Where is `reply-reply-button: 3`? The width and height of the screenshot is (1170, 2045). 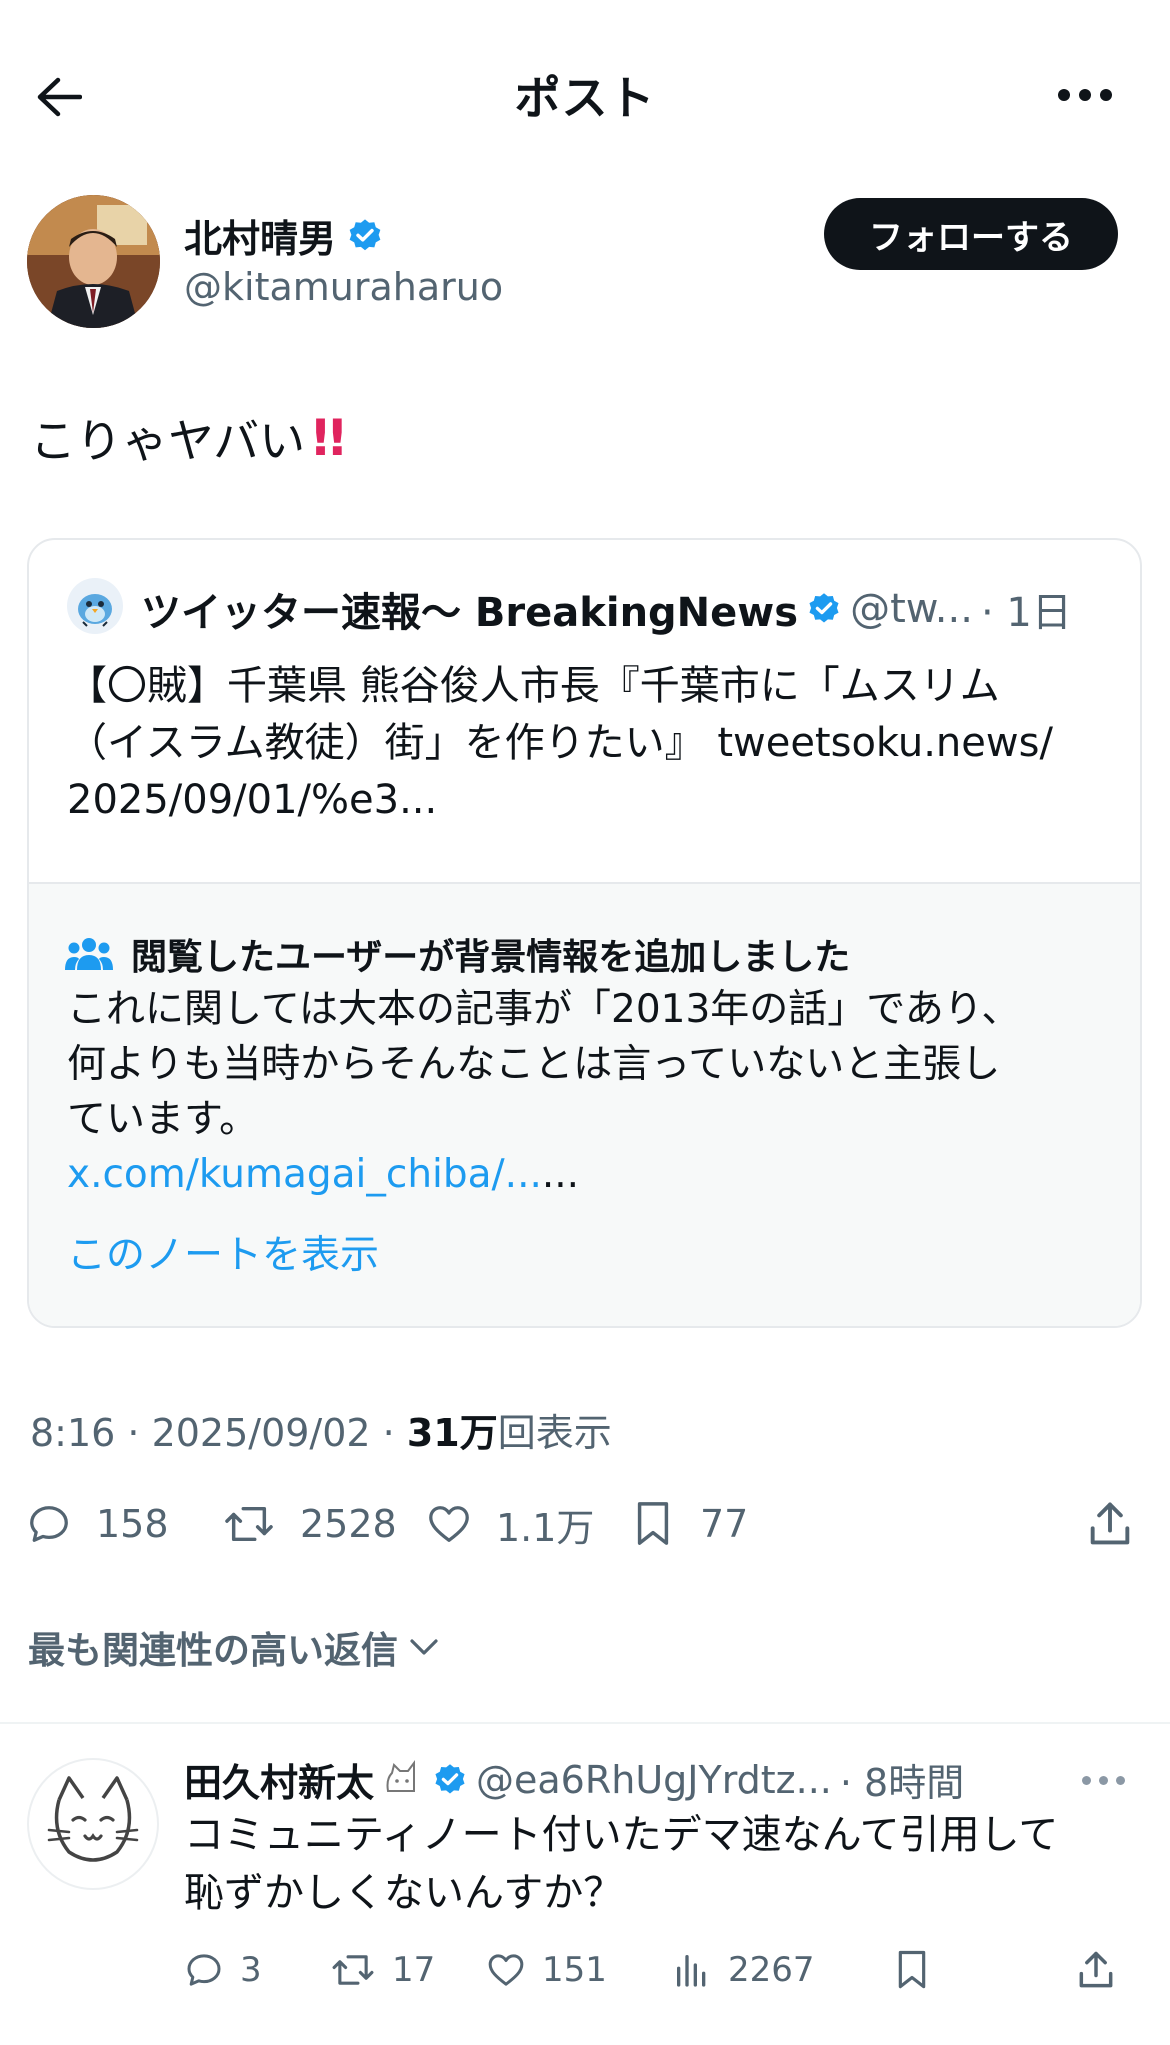 reply-reply-button: 3 is located at coordinates (223, 1970).